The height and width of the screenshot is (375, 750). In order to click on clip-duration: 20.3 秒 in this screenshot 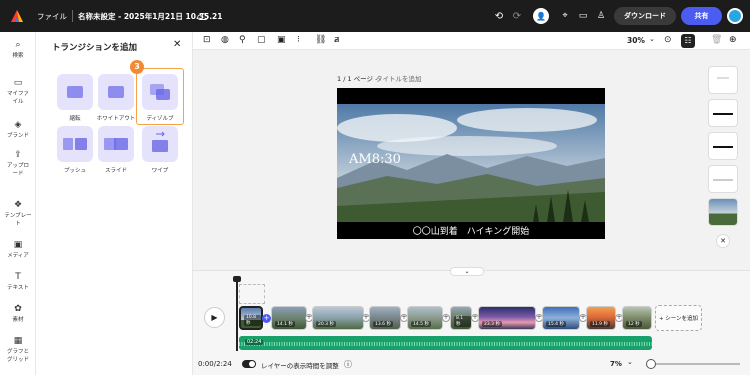, I will do `click(326, 324)`.